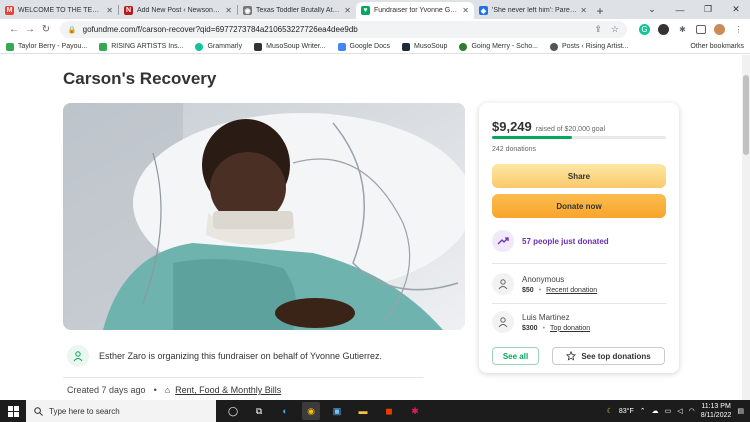  I want to click on task-view-icon: ⧉, so click(259, 411).